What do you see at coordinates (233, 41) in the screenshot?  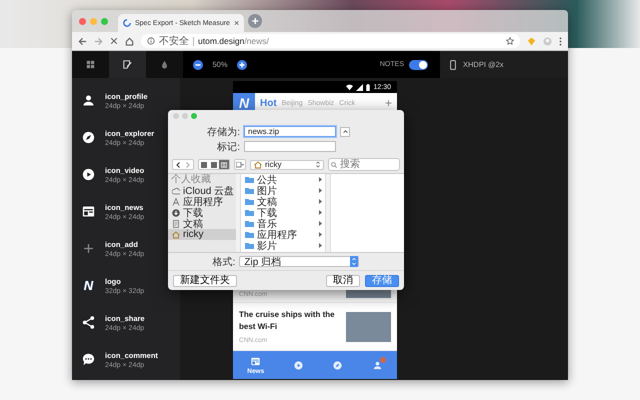 I see `address-url: utom.design/news/` at bounding box center [233, 41].